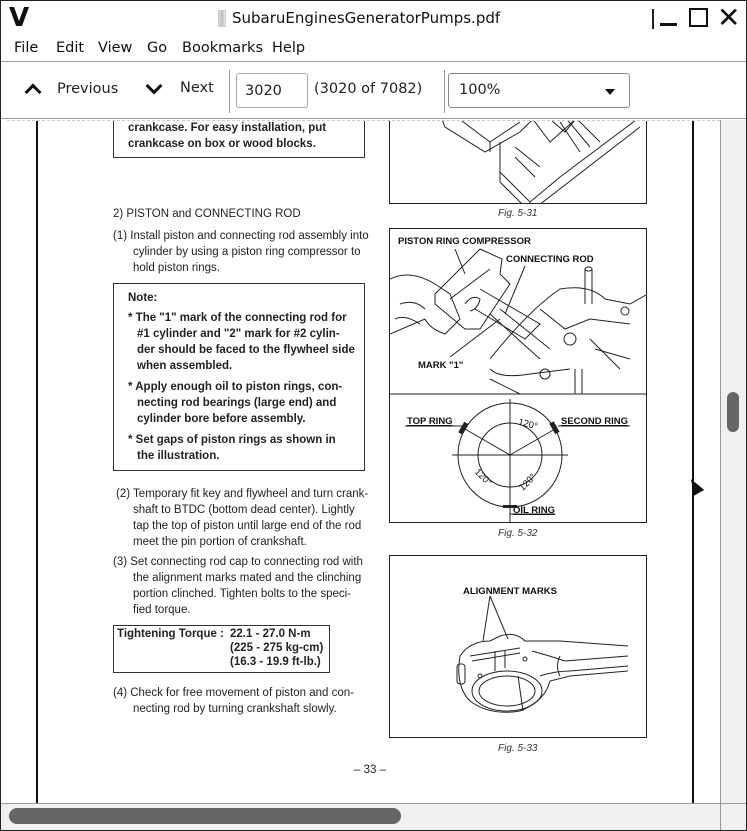  What do you see at coordinates (222, 48) in the screenshot?
I see `menu-bookmarks: Bookmarks` at bounding box center [222, 48].